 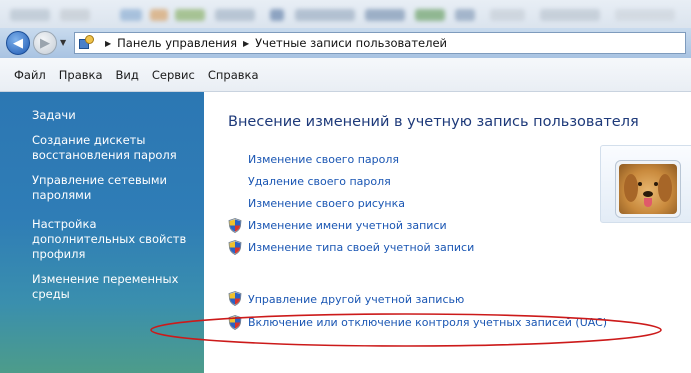 What do you see at coordinates (345, 14) in the screenshot?
I see `top-toolbar` at bounding box center [345, 14].